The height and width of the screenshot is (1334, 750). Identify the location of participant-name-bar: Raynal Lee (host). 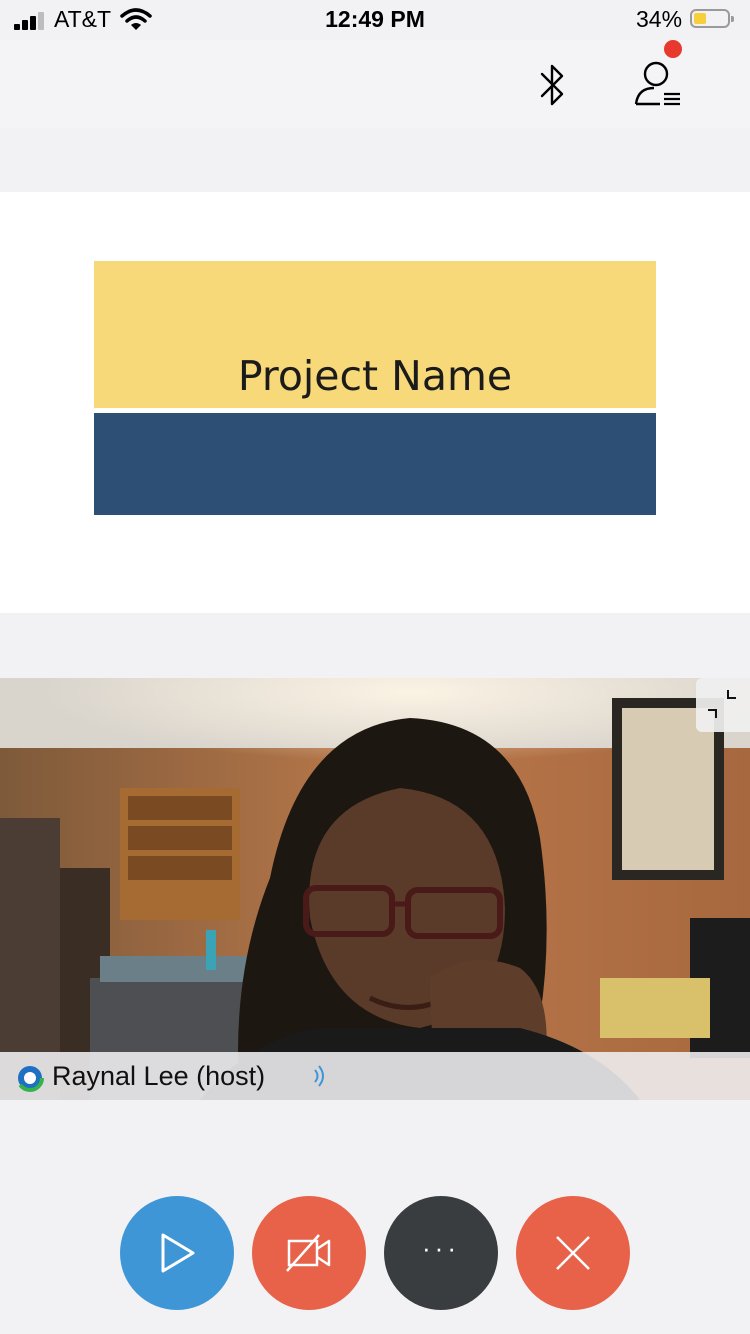
(375, 1076).